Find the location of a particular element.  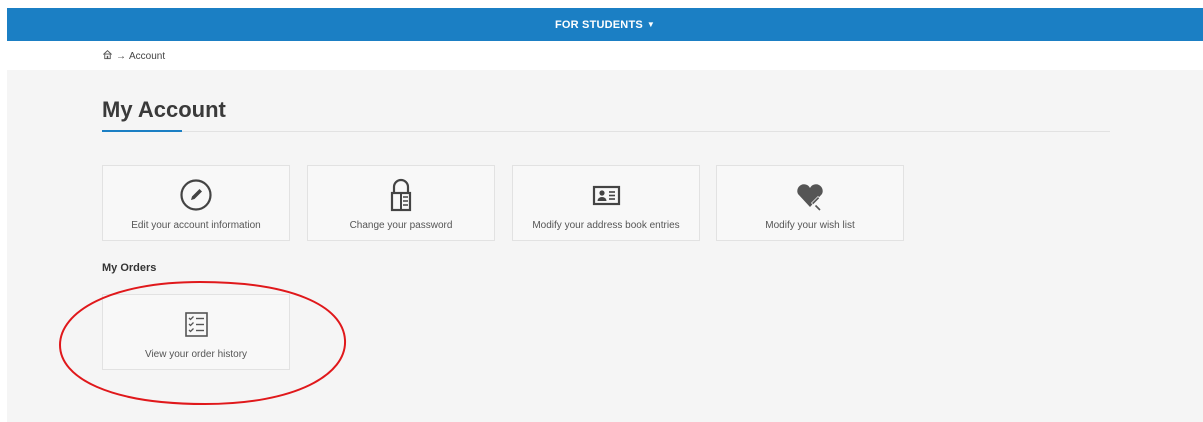

title-accent-underline is located at coordinates (142, 131).